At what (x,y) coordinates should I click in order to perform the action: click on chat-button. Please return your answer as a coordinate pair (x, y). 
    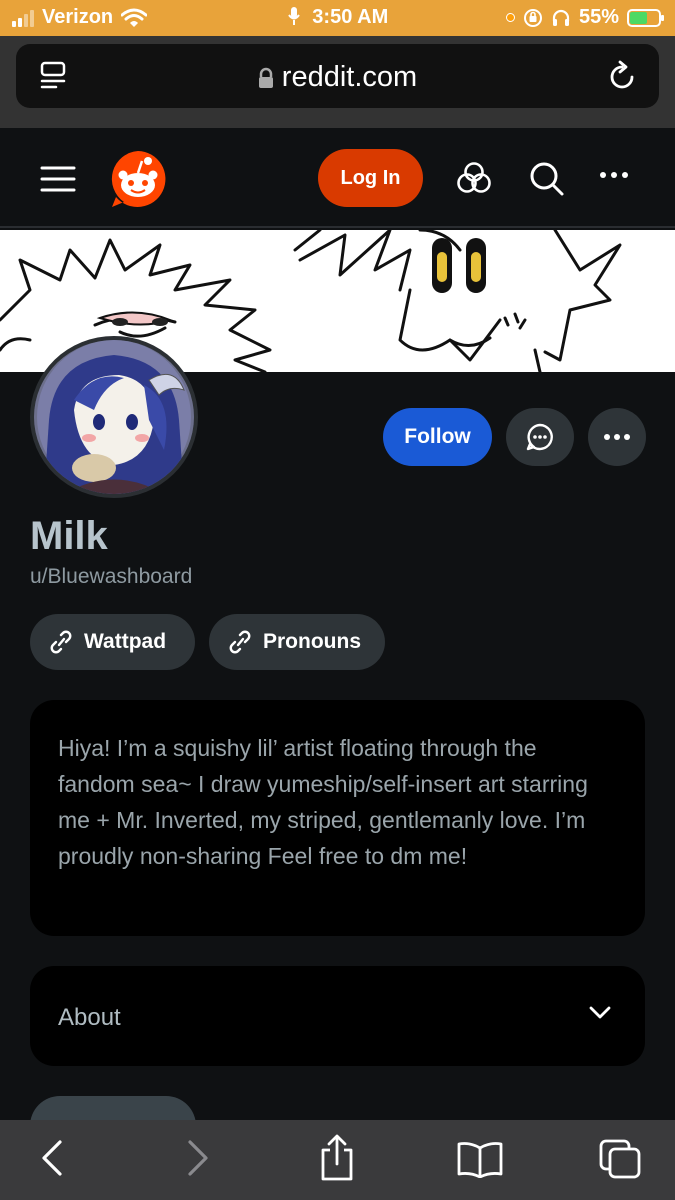
    Looking at the image, I should click on (540, 437).